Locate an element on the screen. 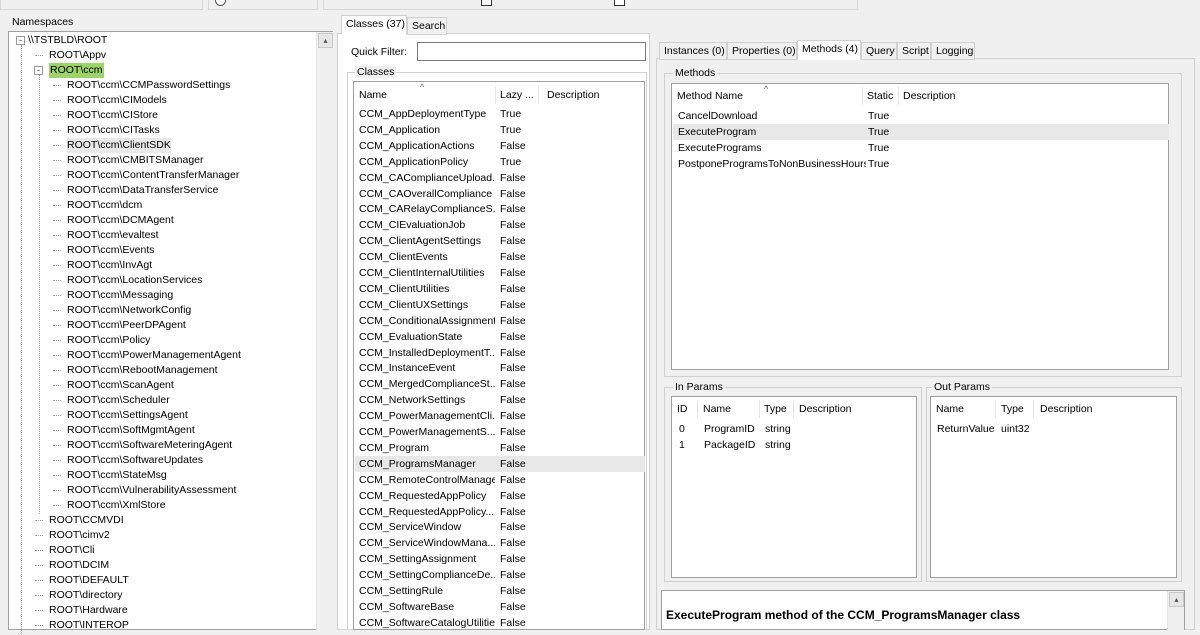 Image resolution: width=1200 pixels, height=635 pixels. table-row: CCM_SoftwareCatalogUtilities False is located at coordinates (500, 623).